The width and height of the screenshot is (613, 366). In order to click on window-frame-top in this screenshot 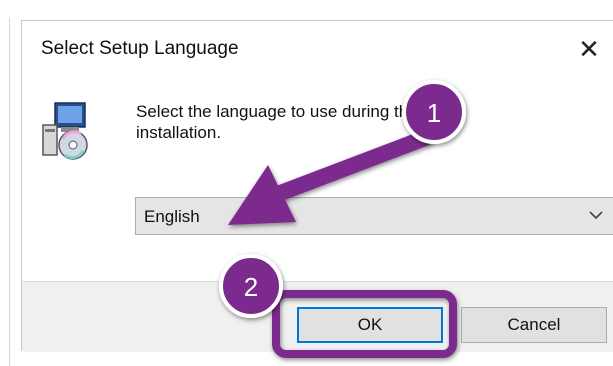, I will do `click(306, 4)`.